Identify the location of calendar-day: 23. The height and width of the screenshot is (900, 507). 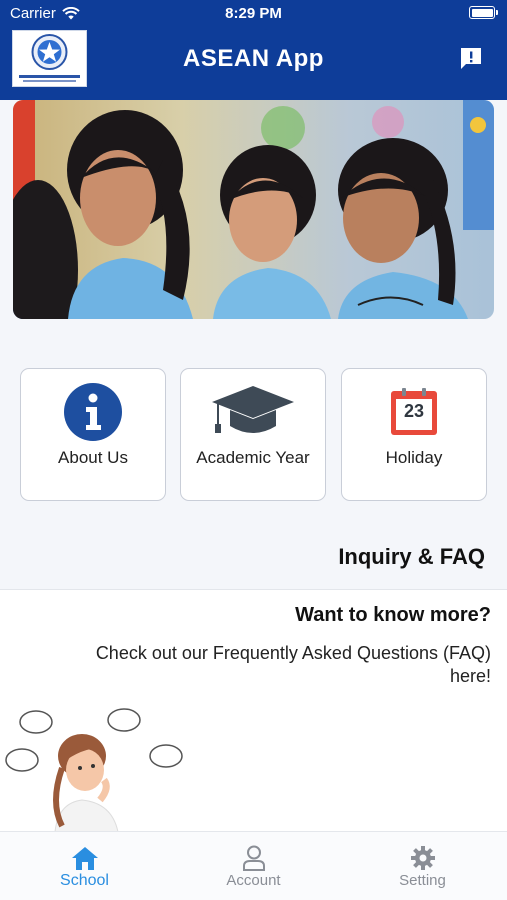
(414, 411).